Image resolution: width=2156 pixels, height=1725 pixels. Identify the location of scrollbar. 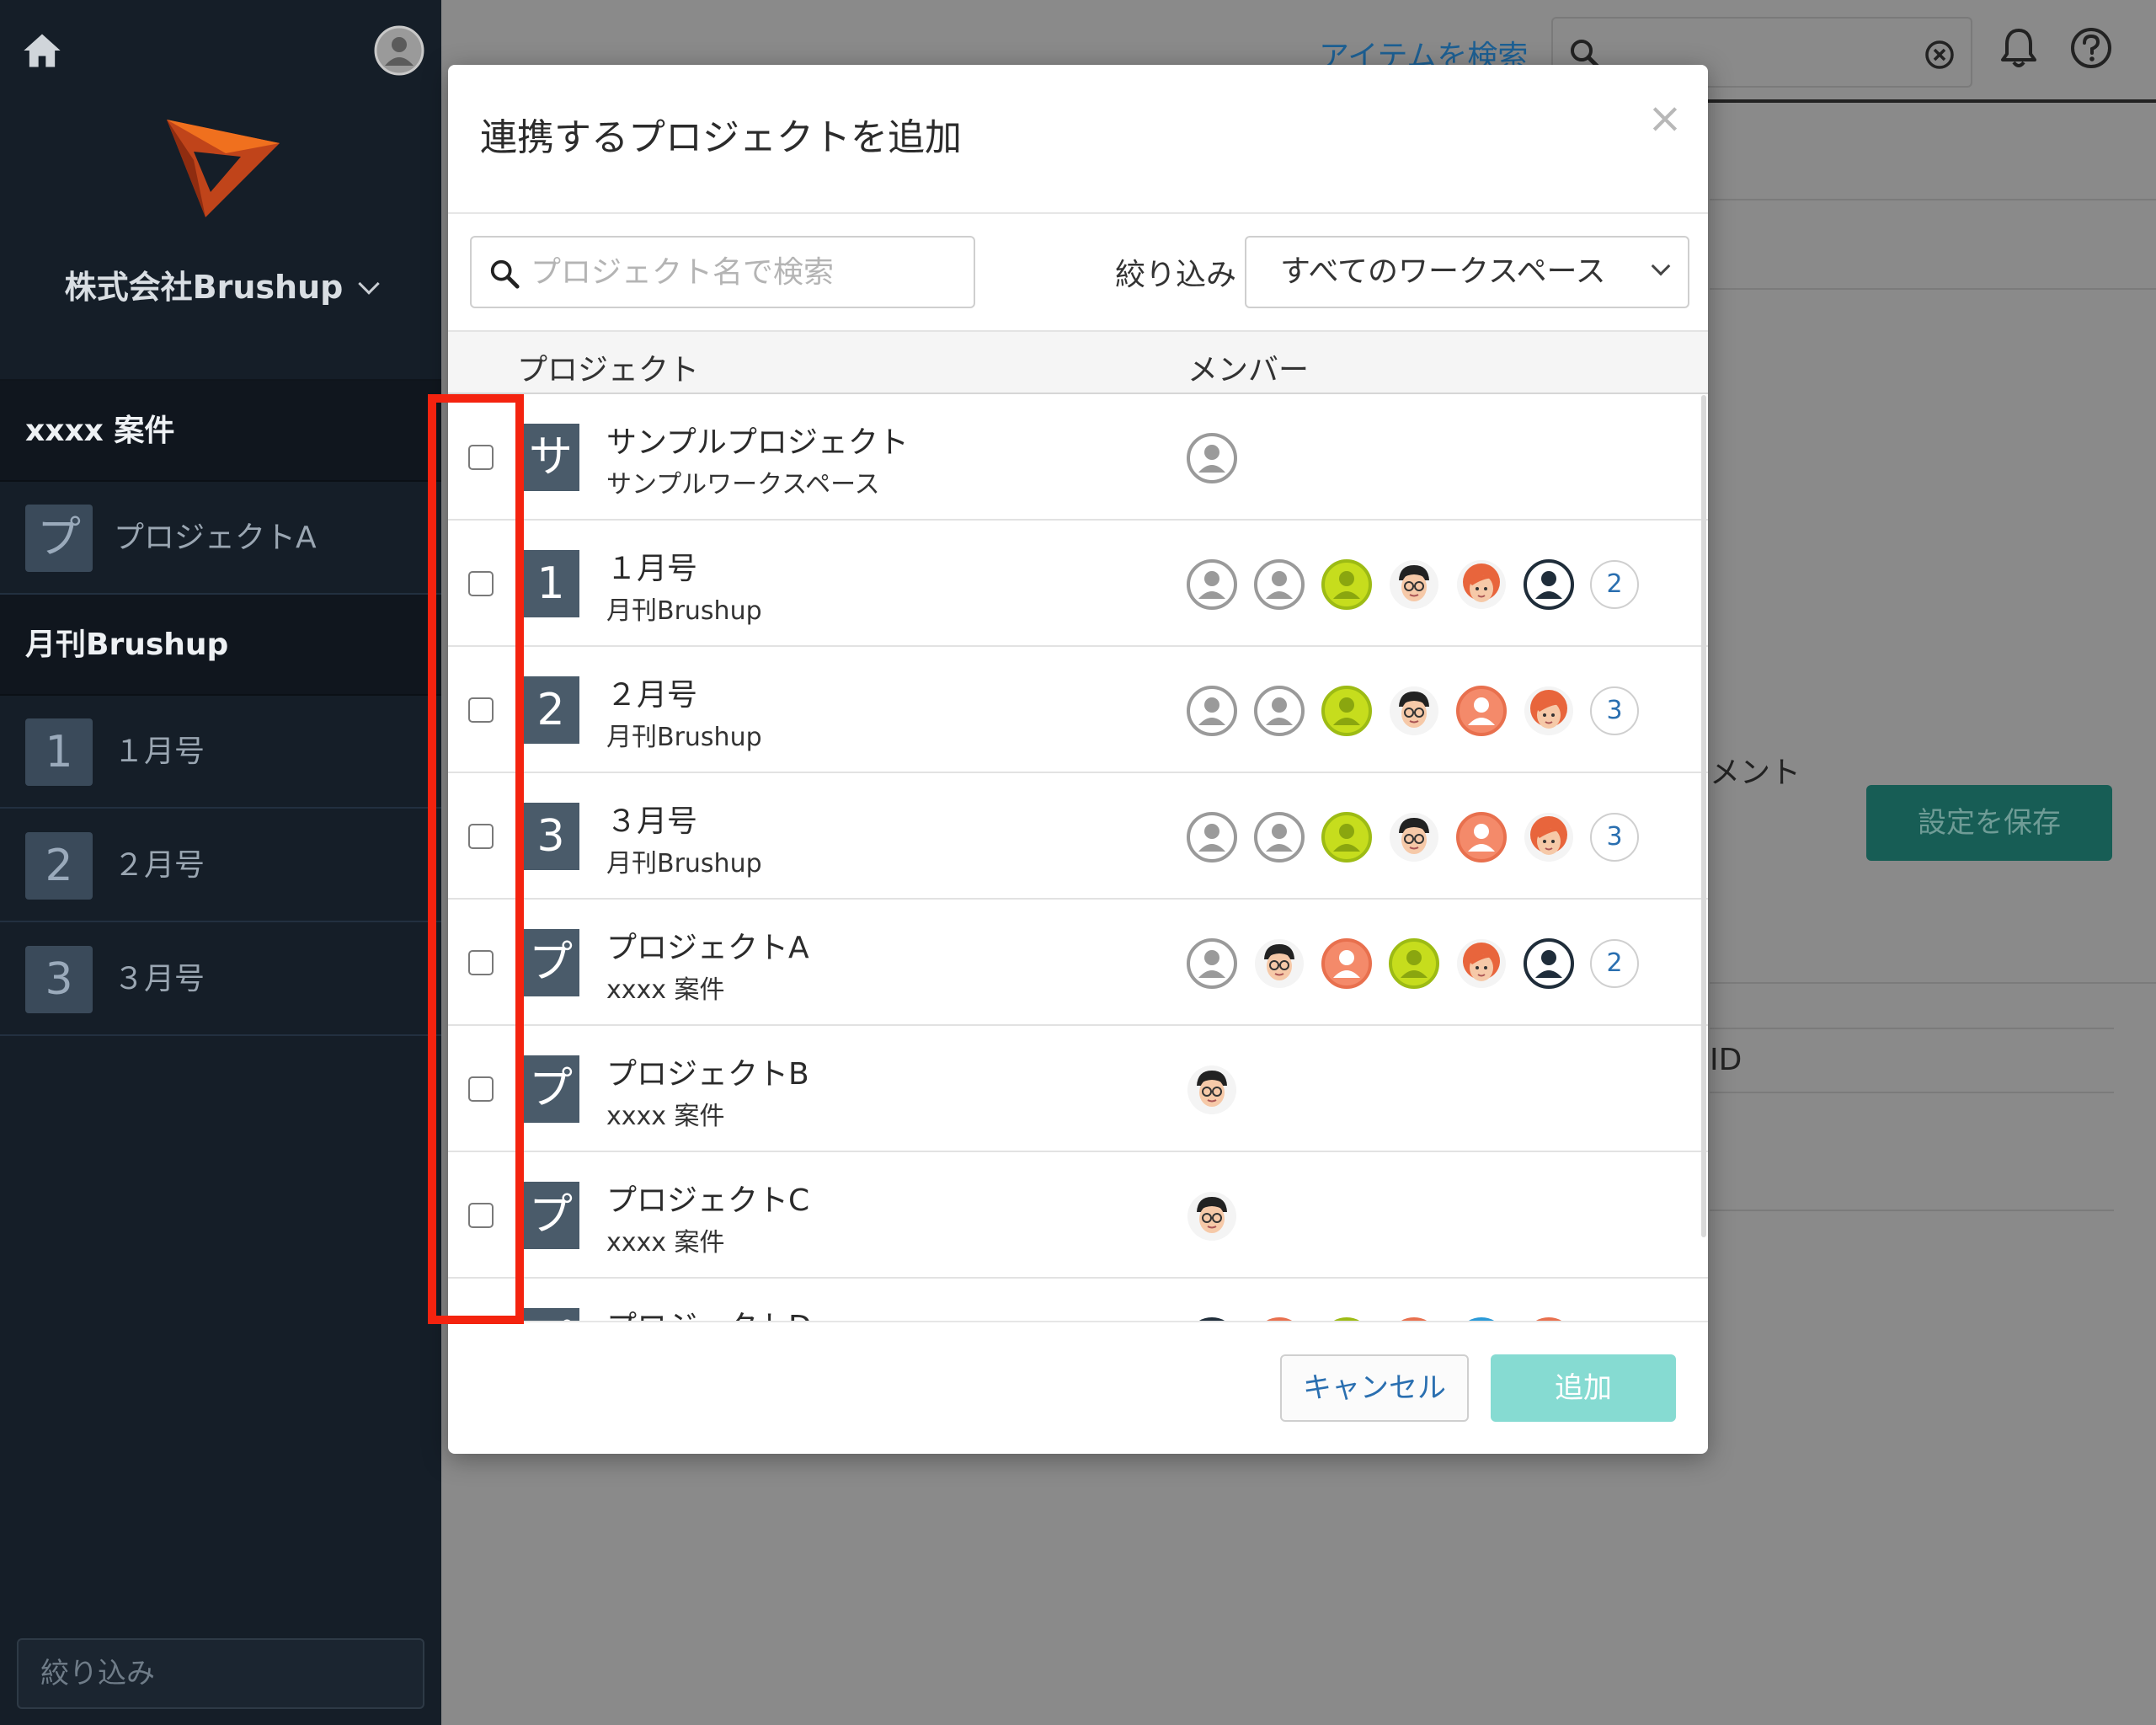
(1703, 816).